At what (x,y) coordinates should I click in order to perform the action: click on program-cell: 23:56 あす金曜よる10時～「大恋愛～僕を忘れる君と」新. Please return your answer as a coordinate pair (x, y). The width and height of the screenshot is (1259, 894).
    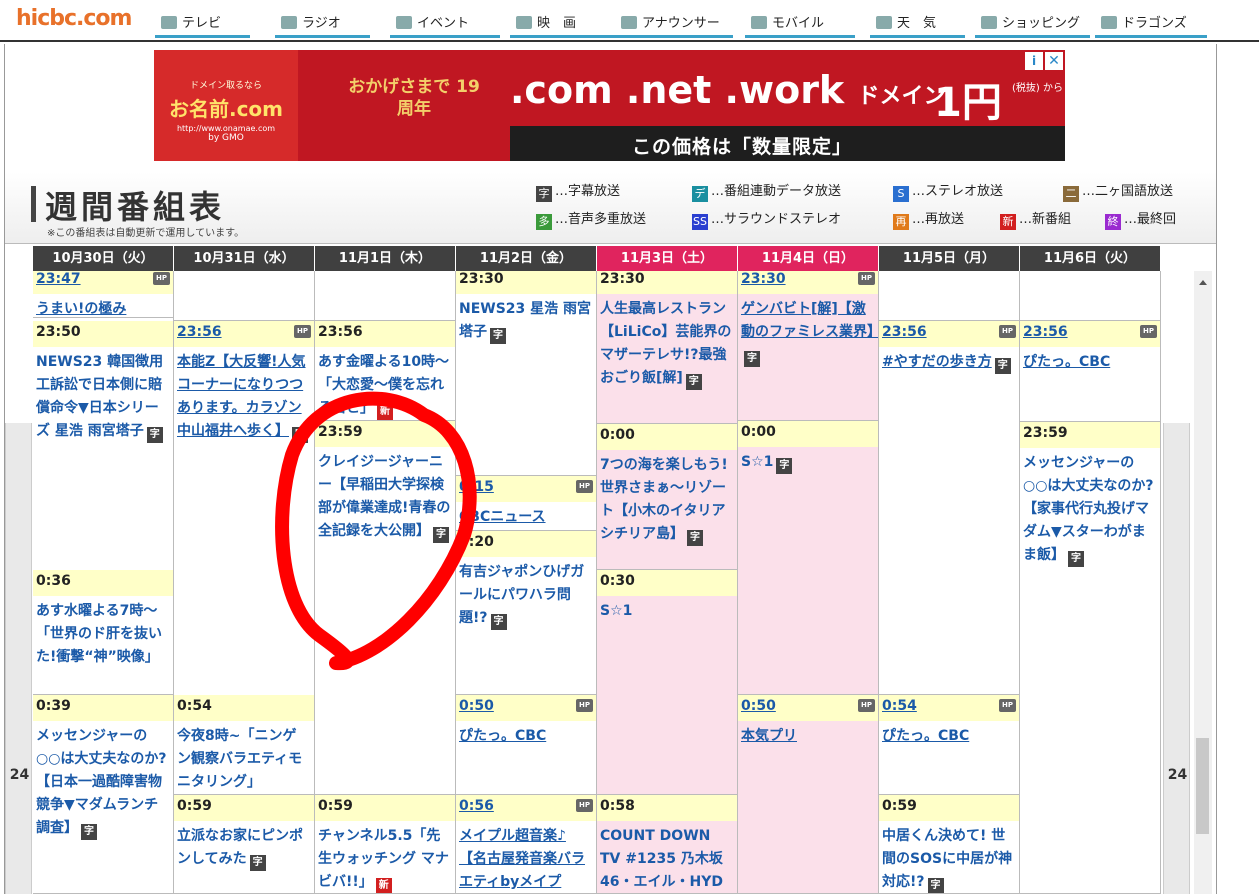
    Looking at the image, I should click on (385, 371).